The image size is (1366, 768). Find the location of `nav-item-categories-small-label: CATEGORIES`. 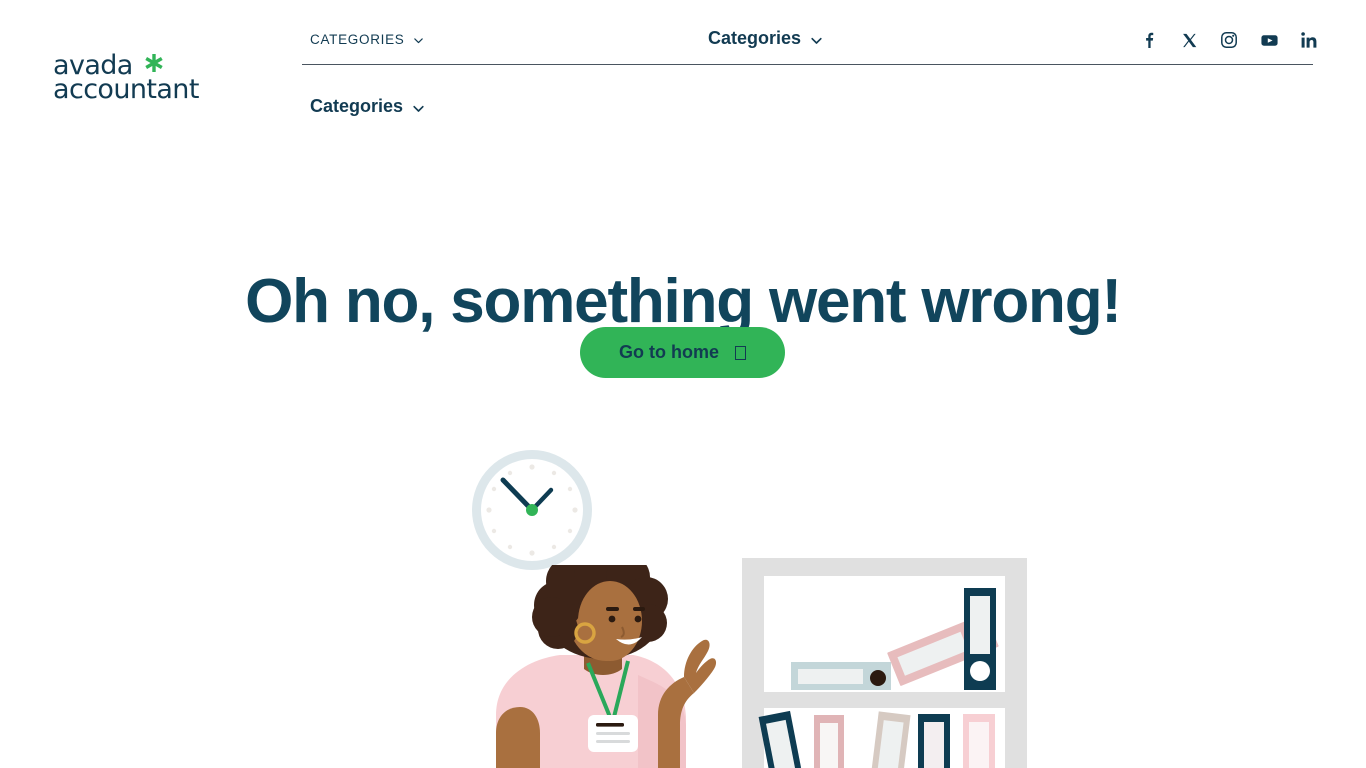

nav-item-categories-small-label: CATEGORIES is located at coordinates (357, 39).